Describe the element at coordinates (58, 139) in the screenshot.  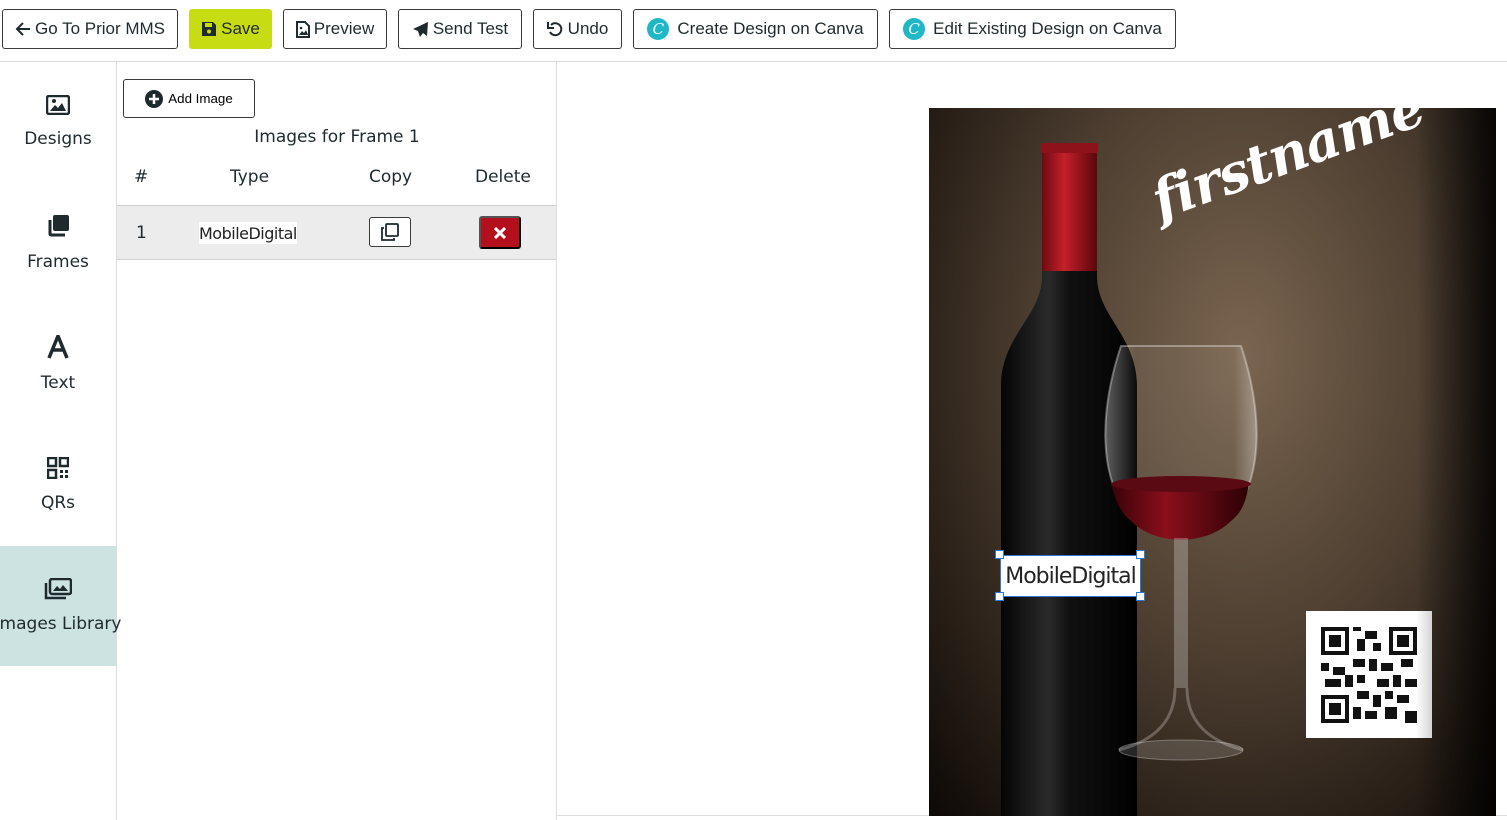
I see `sidebar-item-label: Designs` at that location.